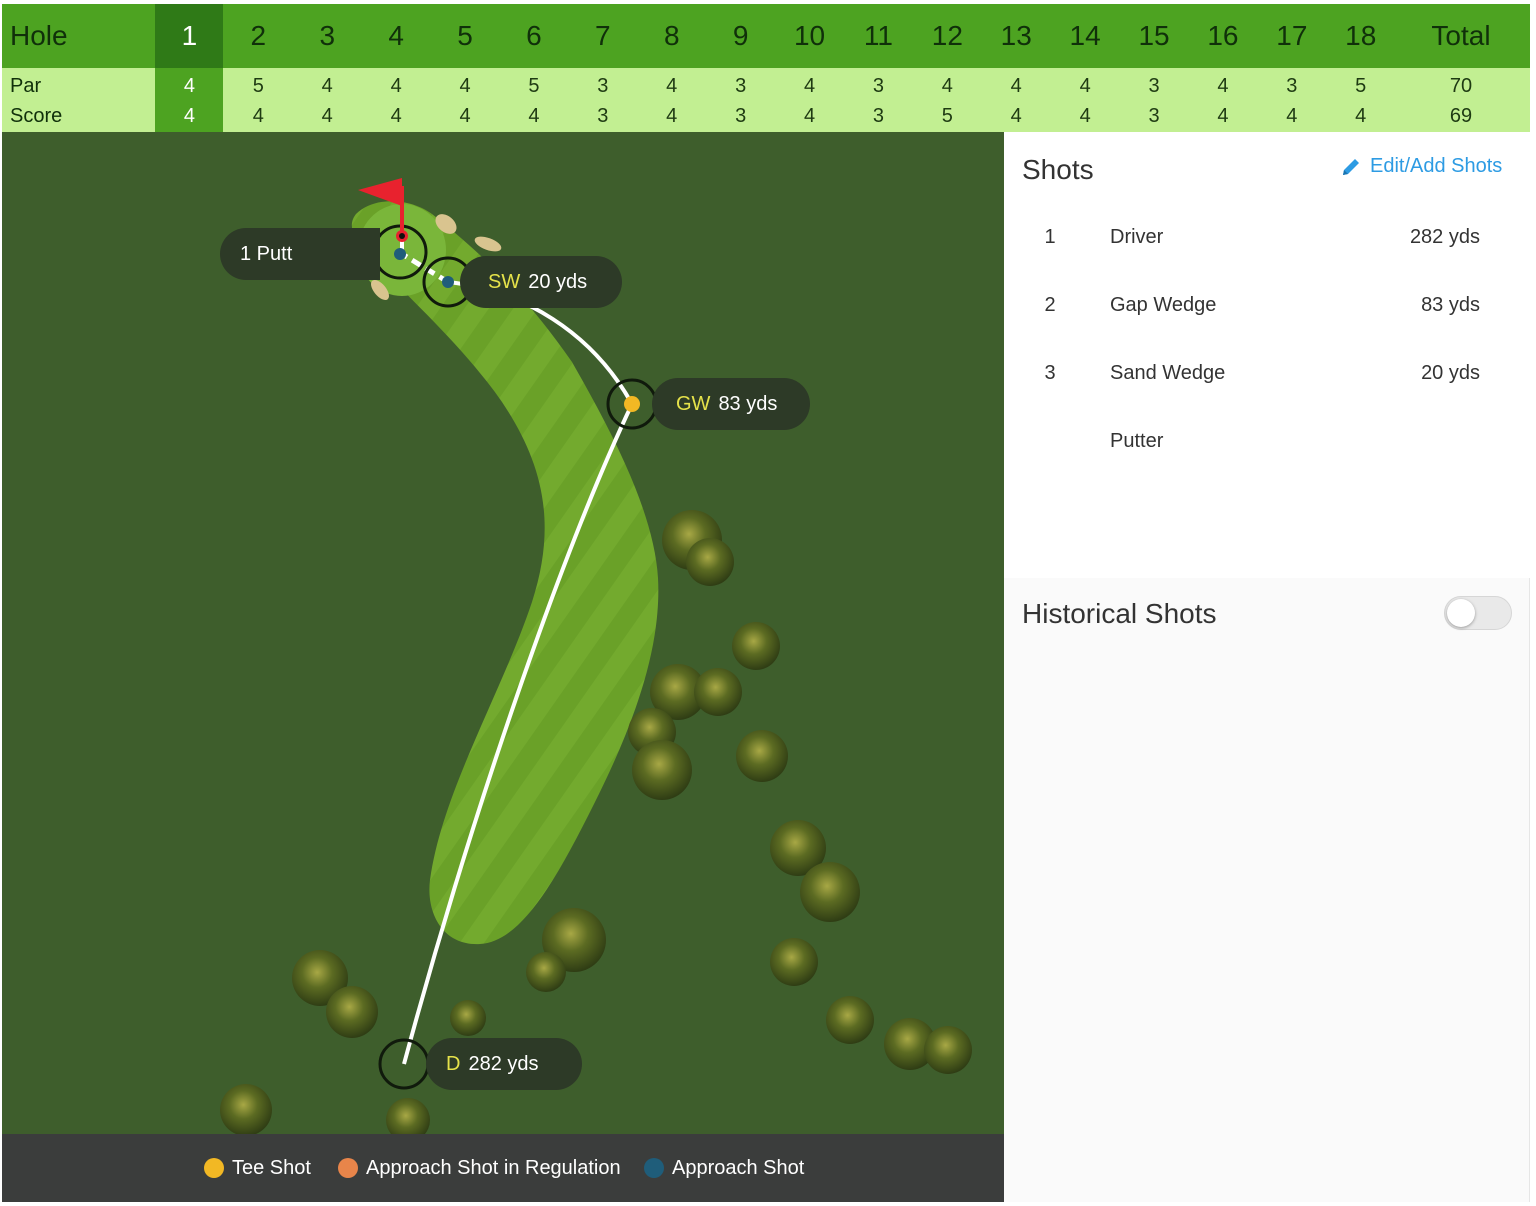 This screenshot has width=1536, height=1206. What do you see at coordinates (1450, 305) in the screenshot?
I see `shot-distance: 83 yds` at bounding box center [1450, 305].